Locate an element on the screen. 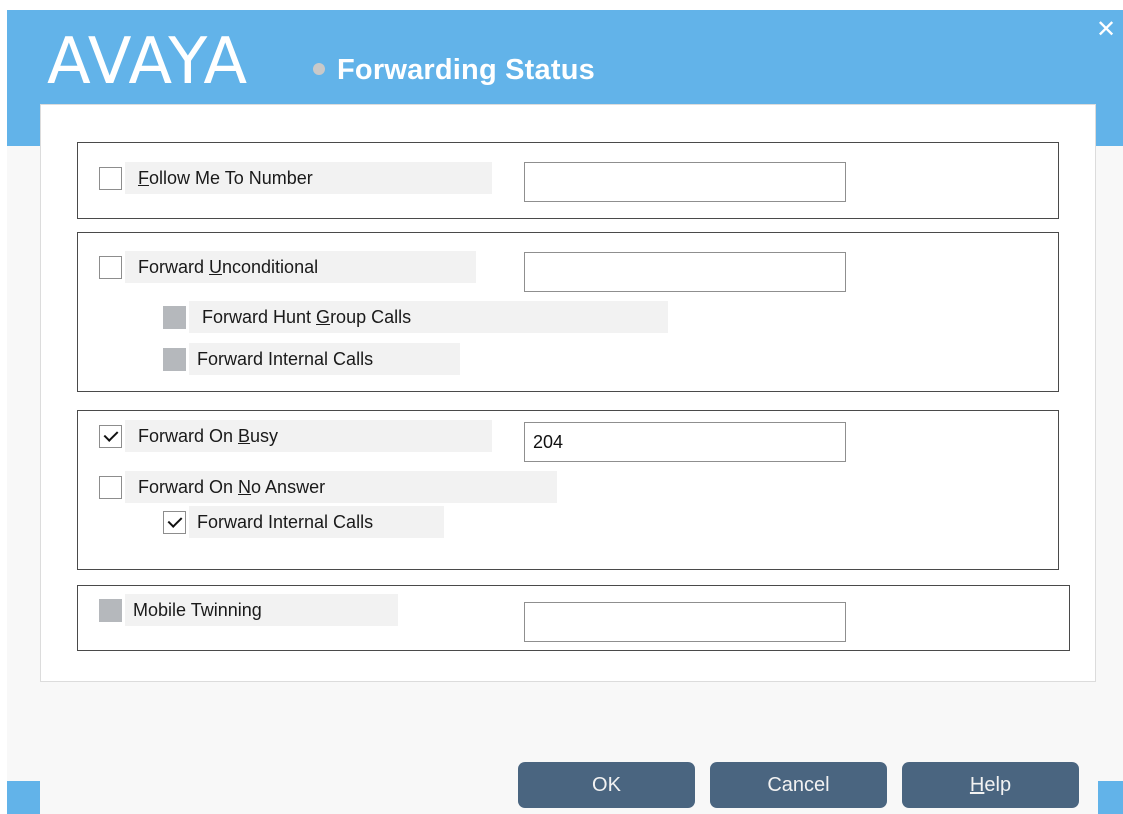 The image size is (1123, 814). mobile-twinning-label: Mobile Twinning is located at coordinates (261, 610).